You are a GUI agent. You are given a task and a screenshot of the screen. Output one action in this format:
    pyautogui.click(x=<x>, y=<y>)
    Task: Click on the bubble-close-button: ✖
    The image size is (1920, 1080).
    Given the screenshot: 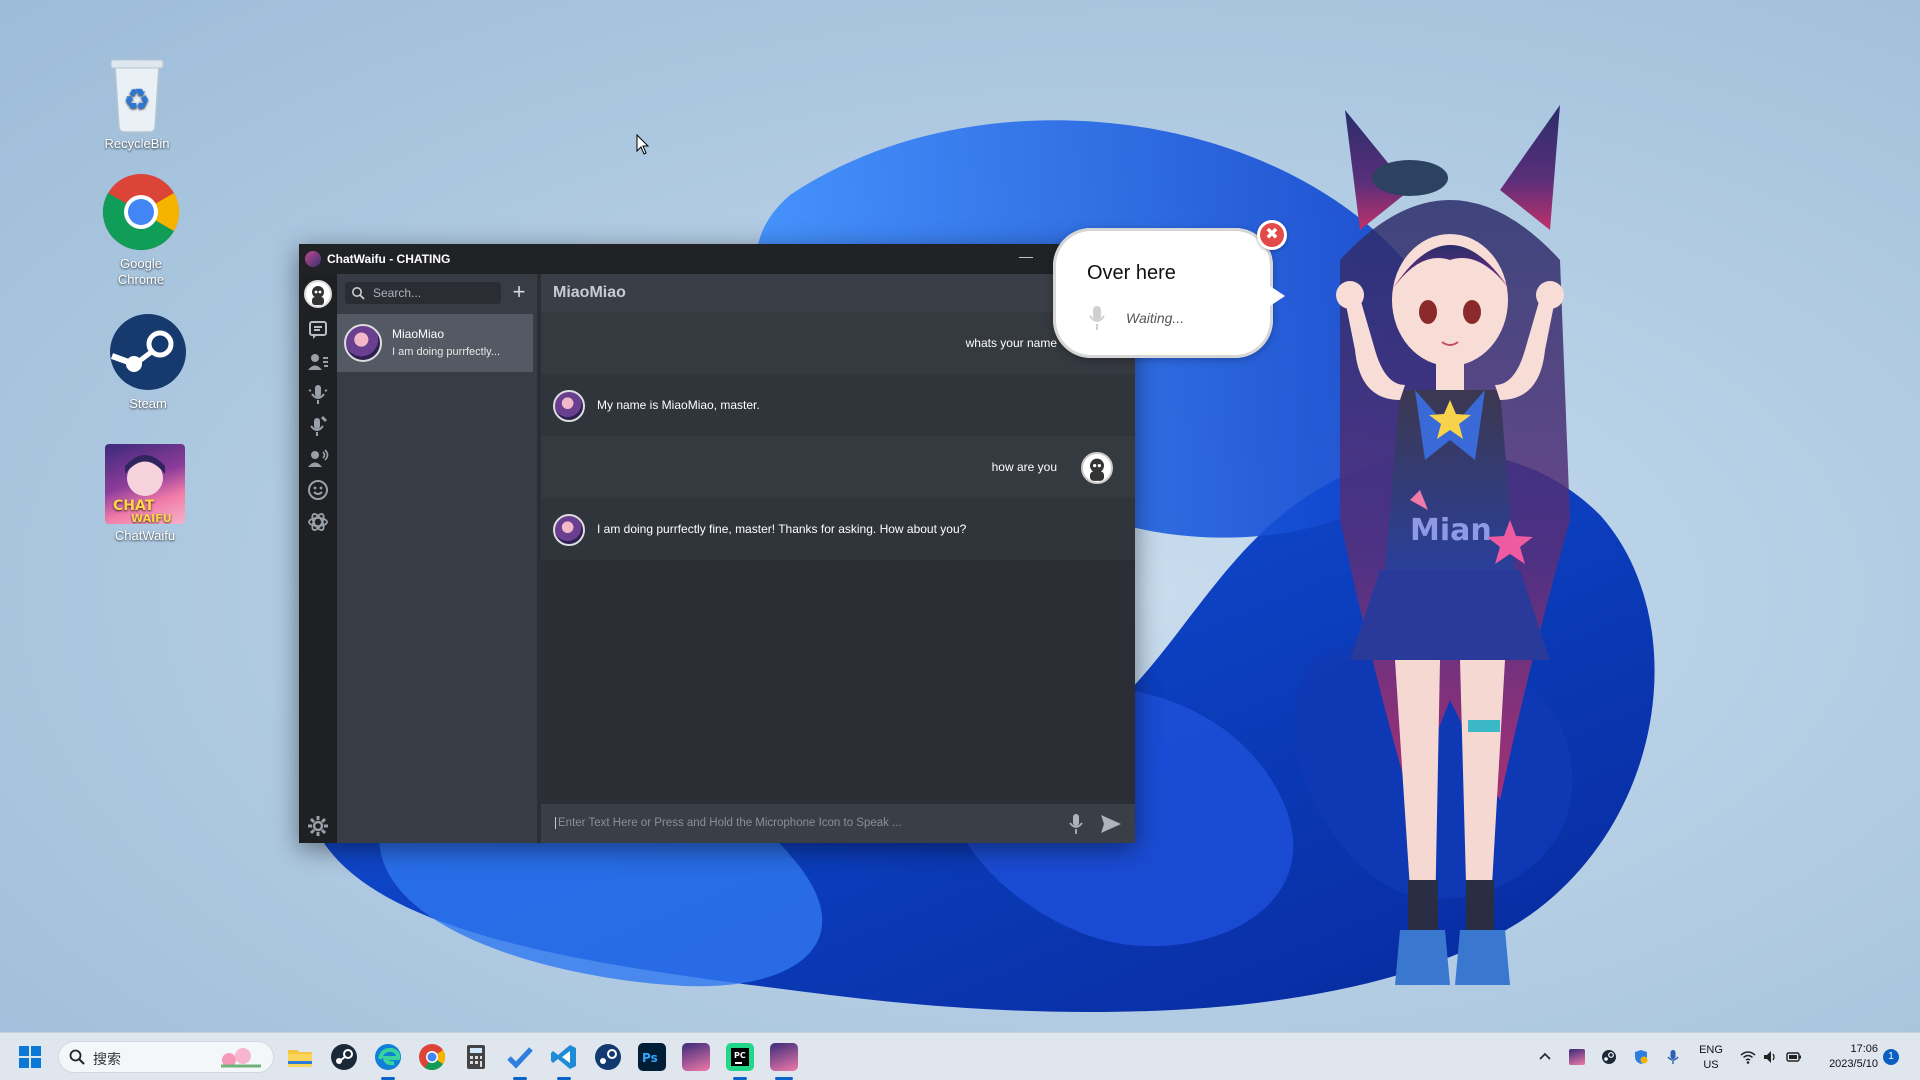 What is the action you would take?
    pyautogui.click(x=1272, y=235)
    